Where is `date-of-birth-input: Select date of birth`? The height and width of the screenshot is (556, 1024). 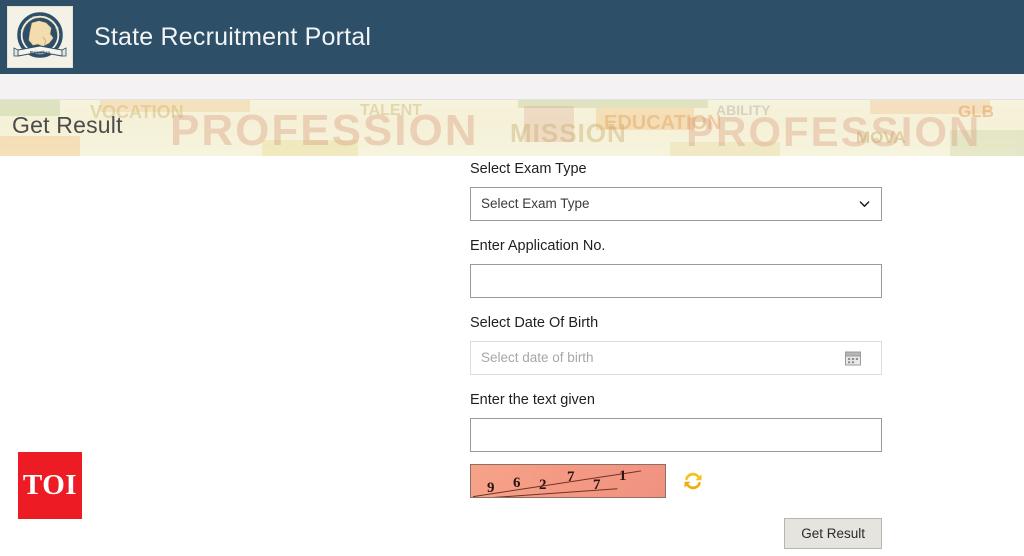
date-of-birth-input: Select date of birth is located at coordinates (676, 357).